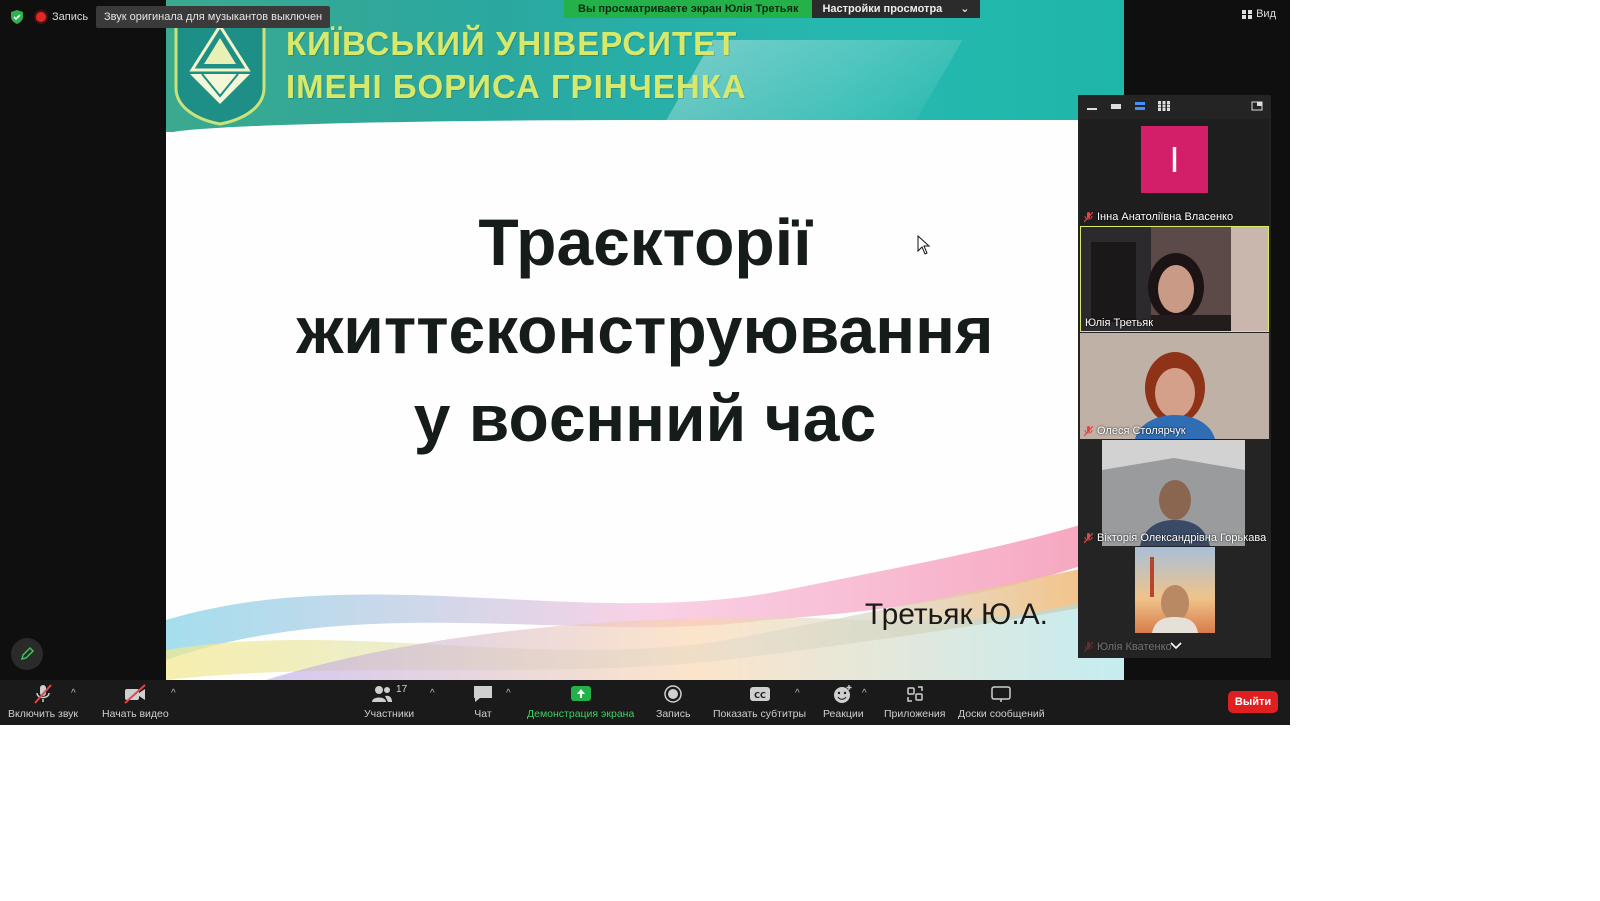  Describe the element at coordinates (1135, 431) in the screenshot. I see `participant-name: Олеся Столярчук` at that location.